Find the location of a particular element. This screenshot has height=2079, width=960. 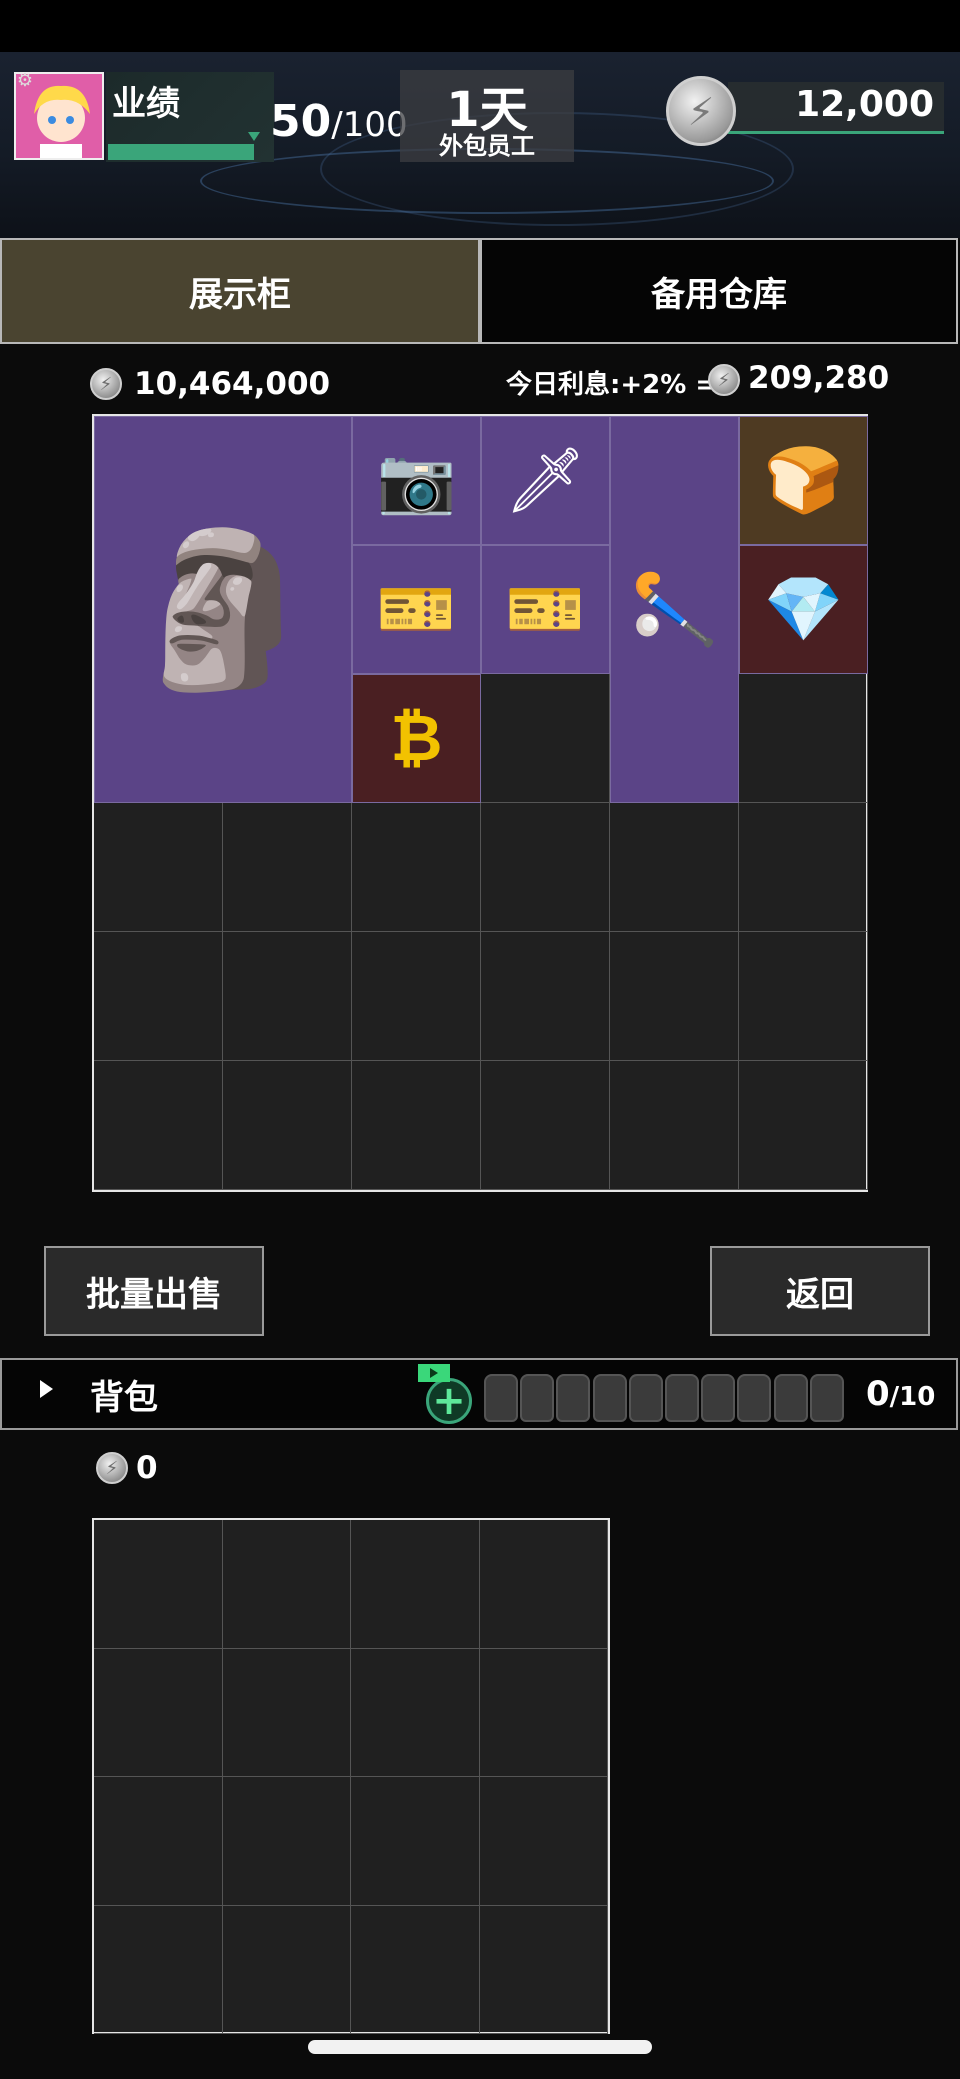

item-golden-staff: 🏑 is located at coordinates (674, 609).